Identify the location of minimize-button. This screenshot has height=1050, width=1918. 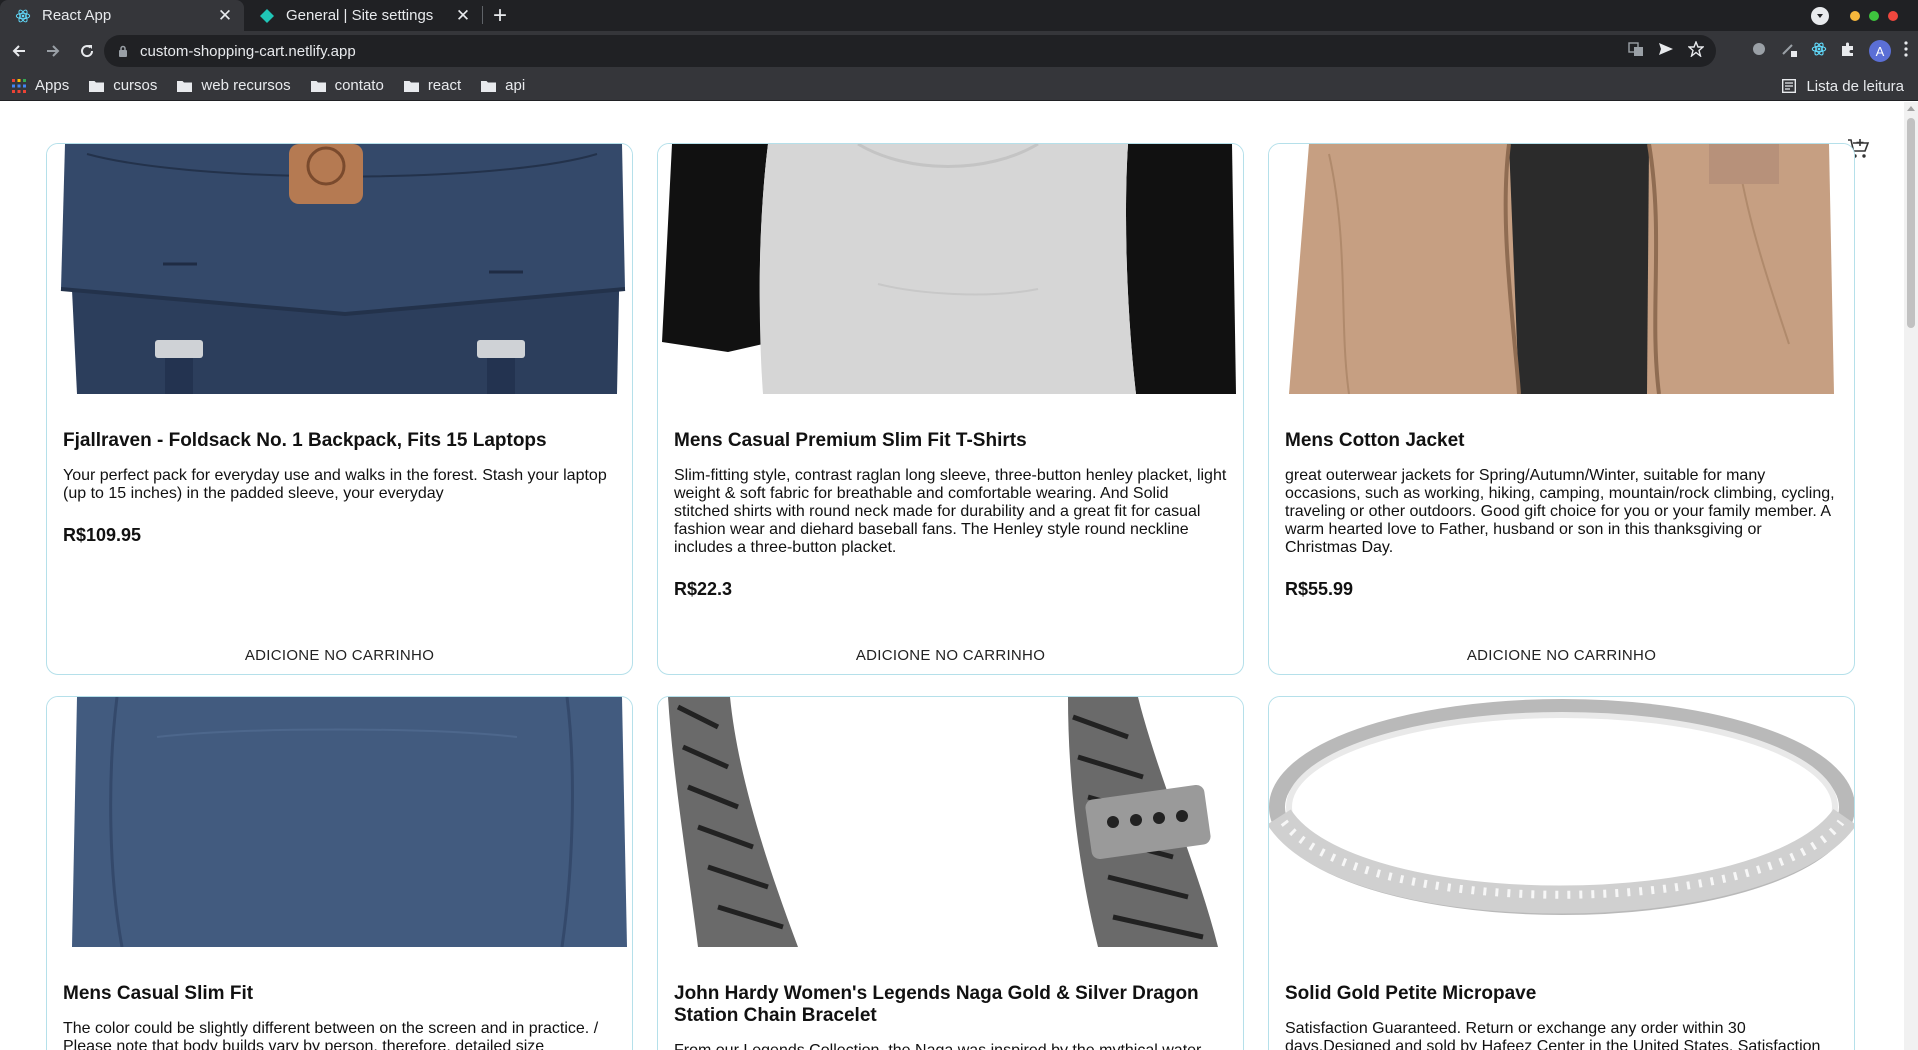
(1855, 16).